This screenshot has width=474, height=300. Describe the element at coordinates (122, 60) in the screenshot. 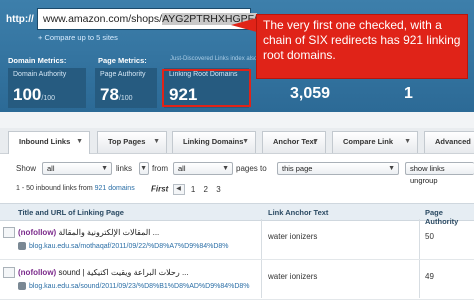

I see `page-metrics-label: Page Metrics:` at that location.